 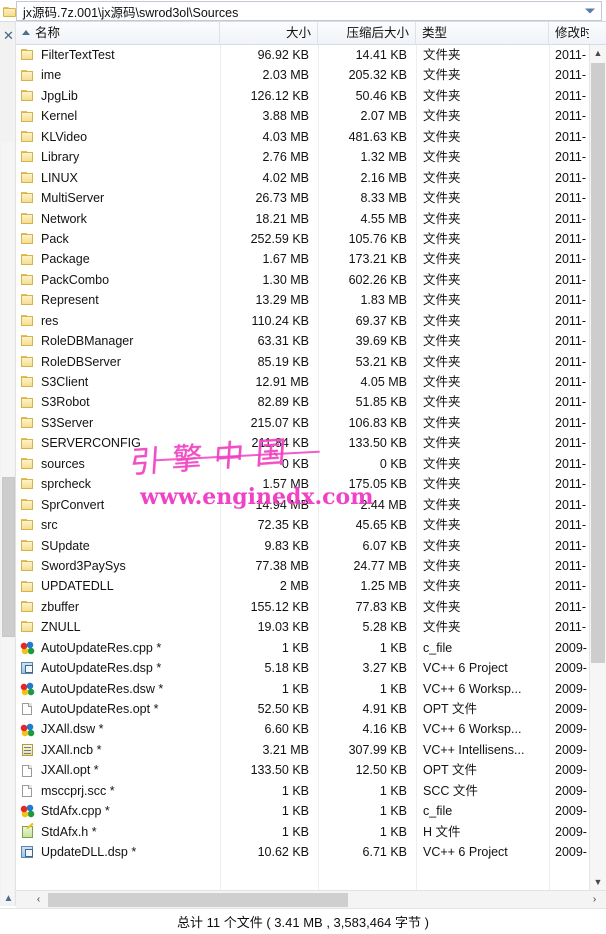 What do you see at coordinates (118, 280) in the screenshot?
I see `cell-name: PackCombo` at bounding box center [118, 280].